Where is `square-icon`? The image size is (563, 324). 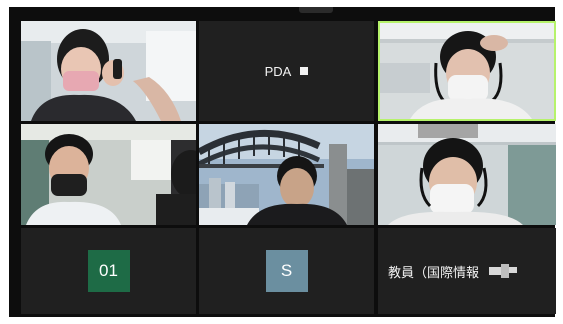 square-icon is located at coordinates (304, 71).